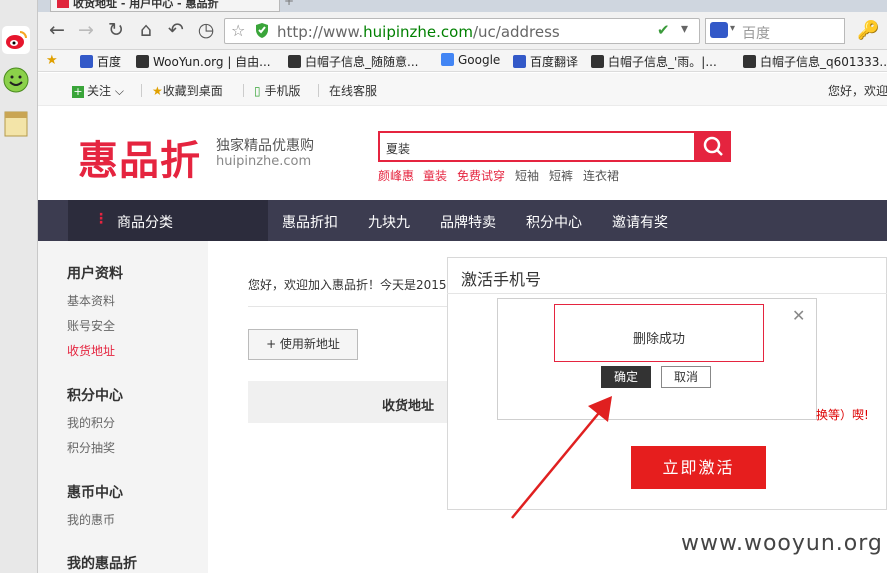 The width and height of the screenshot is (887, 573). I want to click on hot-word: 短裤, so click(561, 175).